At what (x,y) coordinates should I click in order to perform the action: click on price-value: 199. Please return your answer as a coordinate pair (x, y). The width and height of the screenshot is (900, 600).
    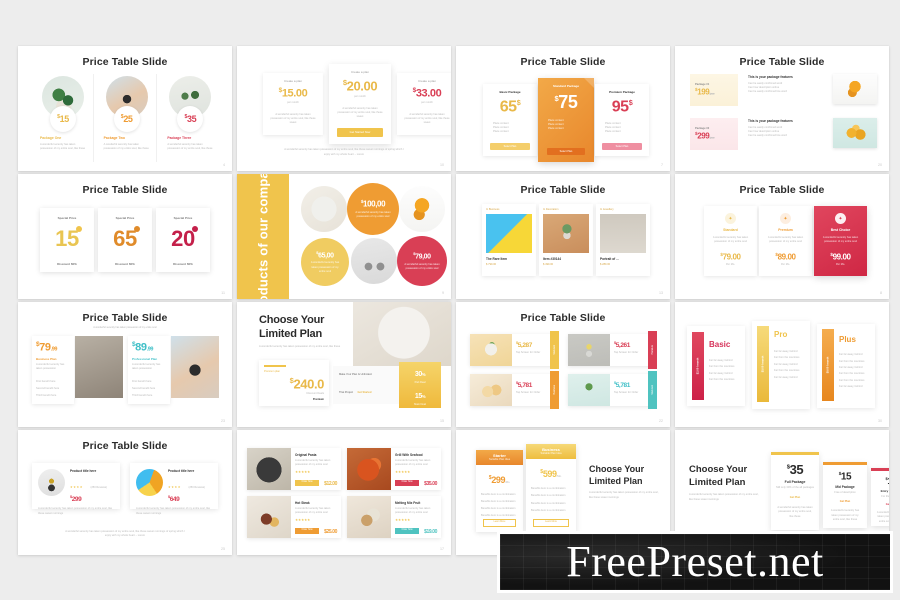
    Looking at the image, I should click on (703, 92).